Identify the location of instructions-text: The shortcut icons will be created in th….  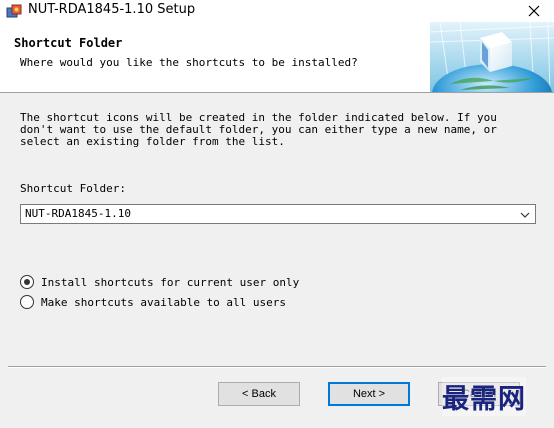
(258, 129).